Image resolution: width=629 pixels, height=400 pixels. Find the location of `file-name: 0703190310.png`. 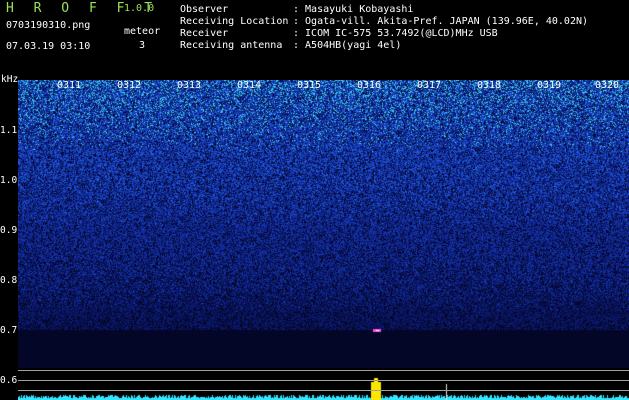

file-name: 0703190310.png is located at coordinates (48, 25).